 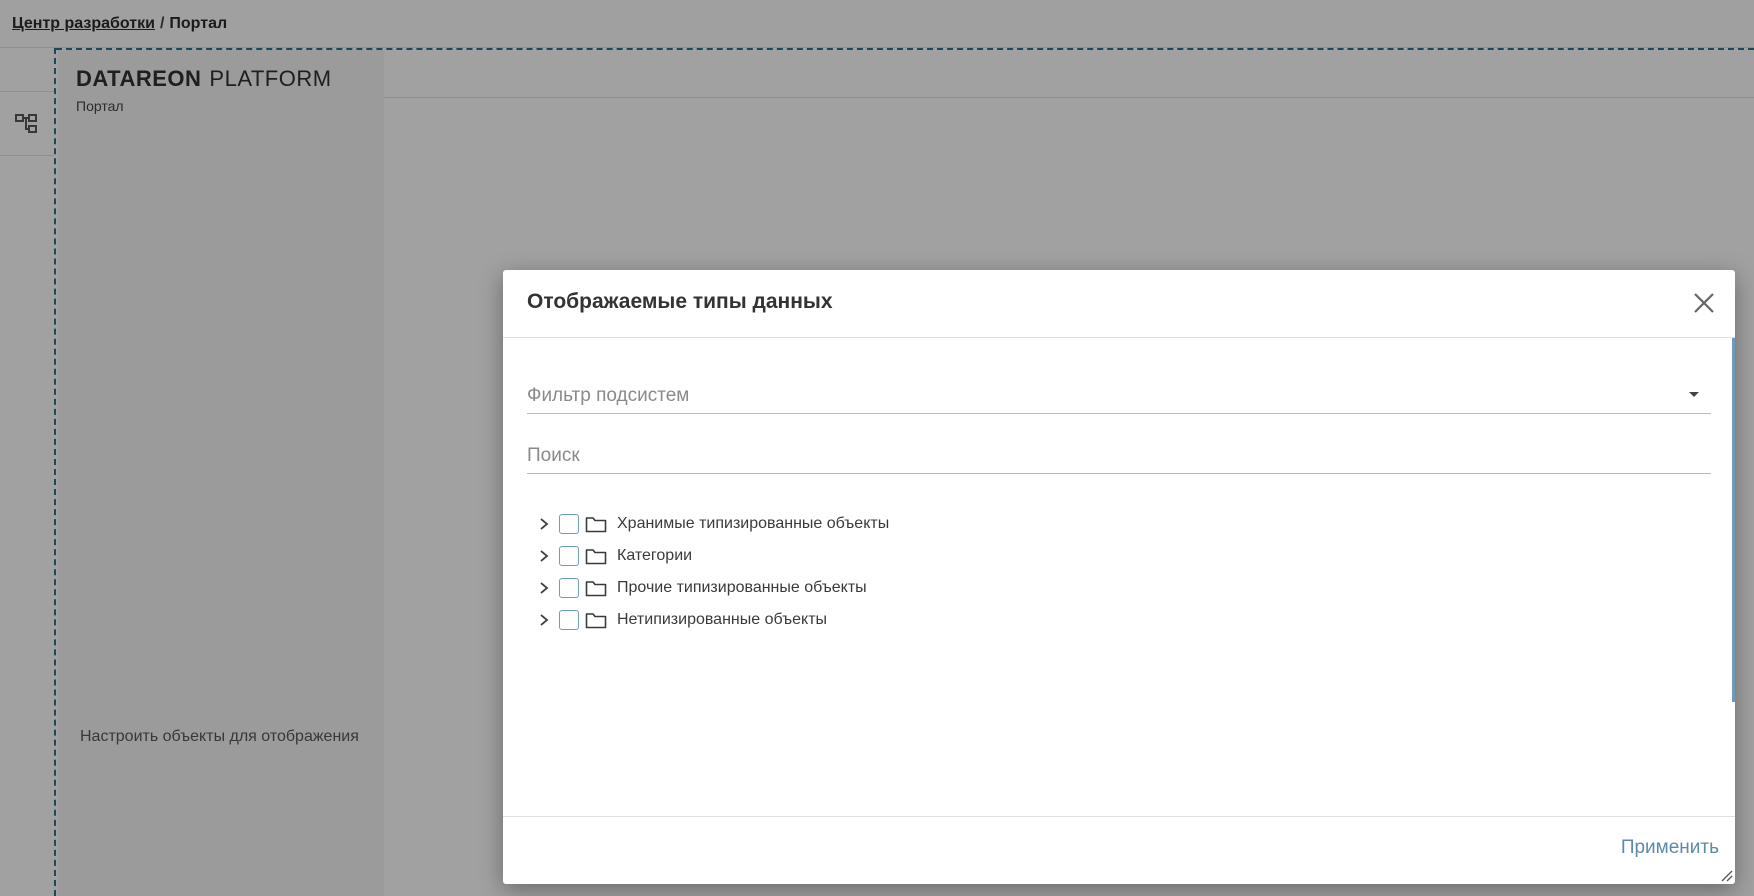 What do you see at coordinates (1704, 303) in the screenshot?
I see `close-icon` at bounding box center [1704, 303].